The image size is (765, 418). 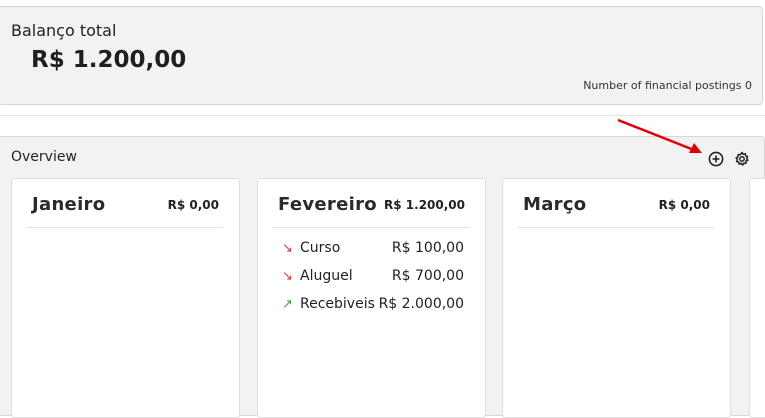 I want to click on entry-item: ↗ Recebiveis R$ 2.000,00, so click(x=373, y=309).